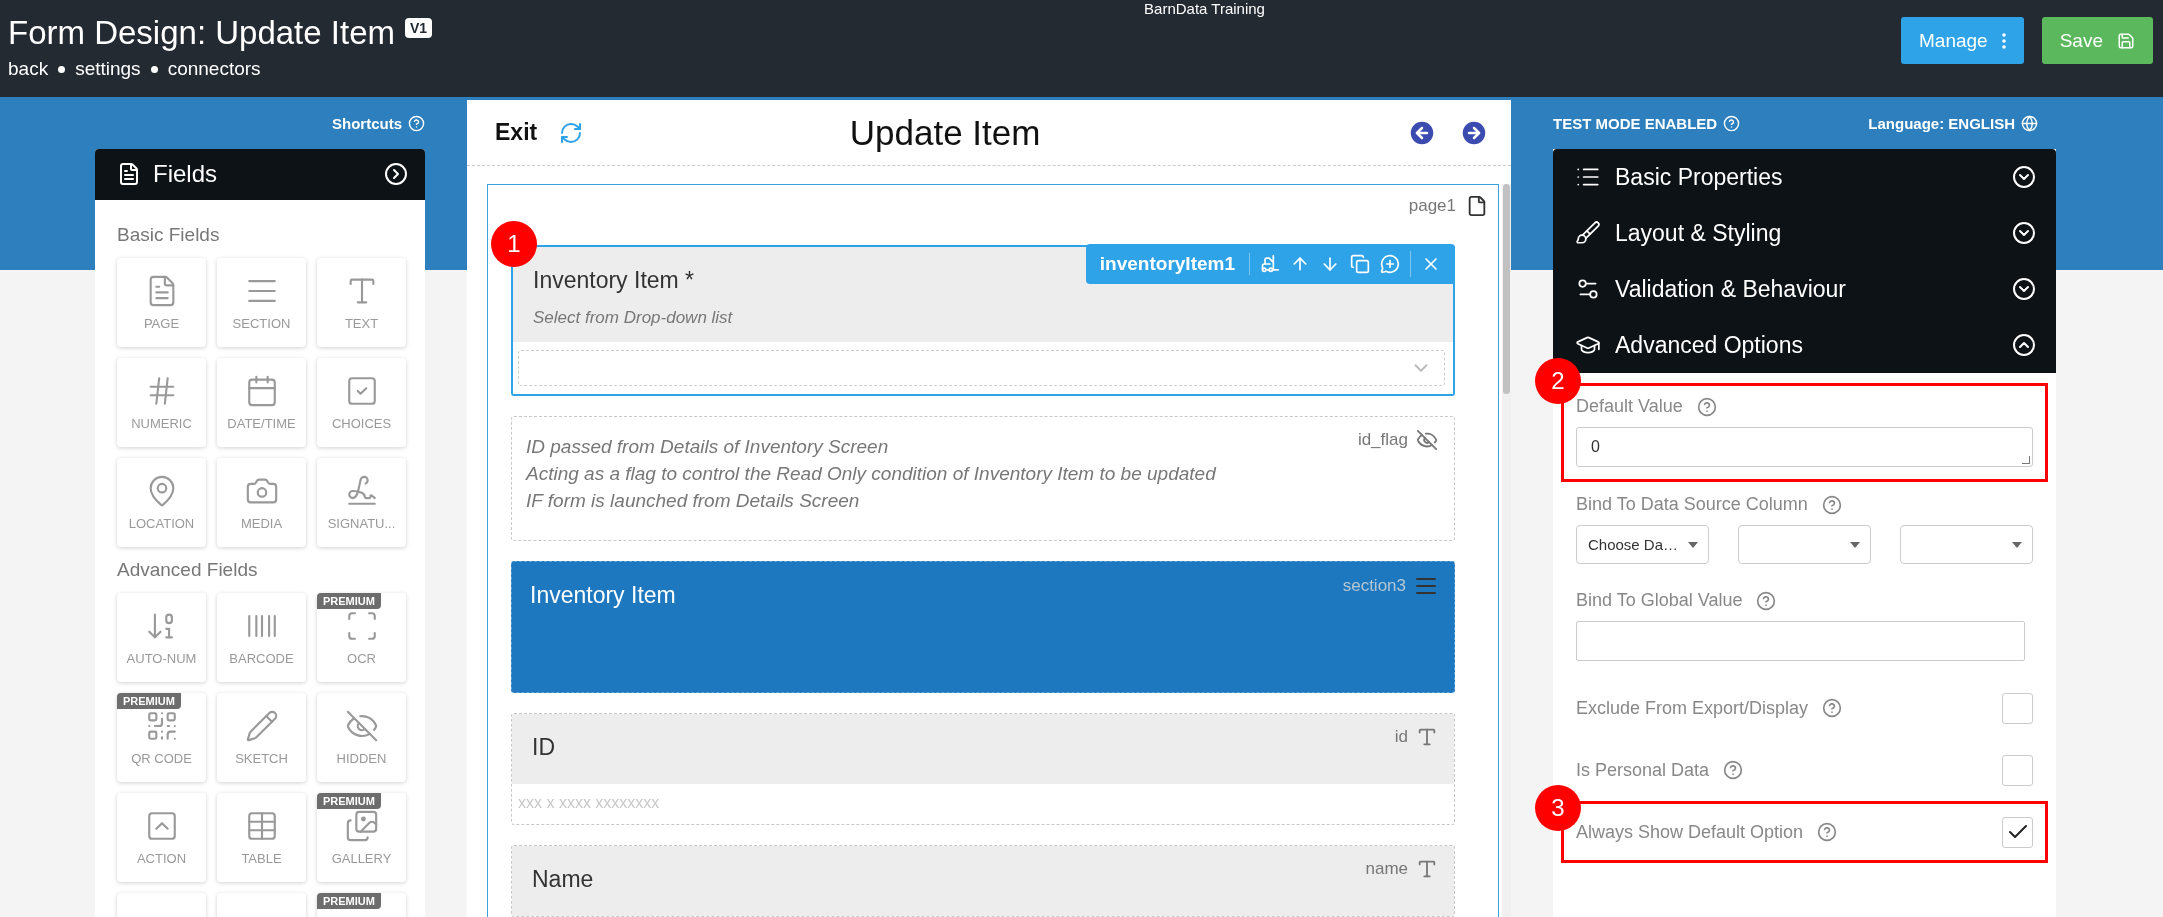  What do you see at coordinates (161, 502) in the screenshot?
I see `field-tile: LOCATION` at bounding box center [161, 502].